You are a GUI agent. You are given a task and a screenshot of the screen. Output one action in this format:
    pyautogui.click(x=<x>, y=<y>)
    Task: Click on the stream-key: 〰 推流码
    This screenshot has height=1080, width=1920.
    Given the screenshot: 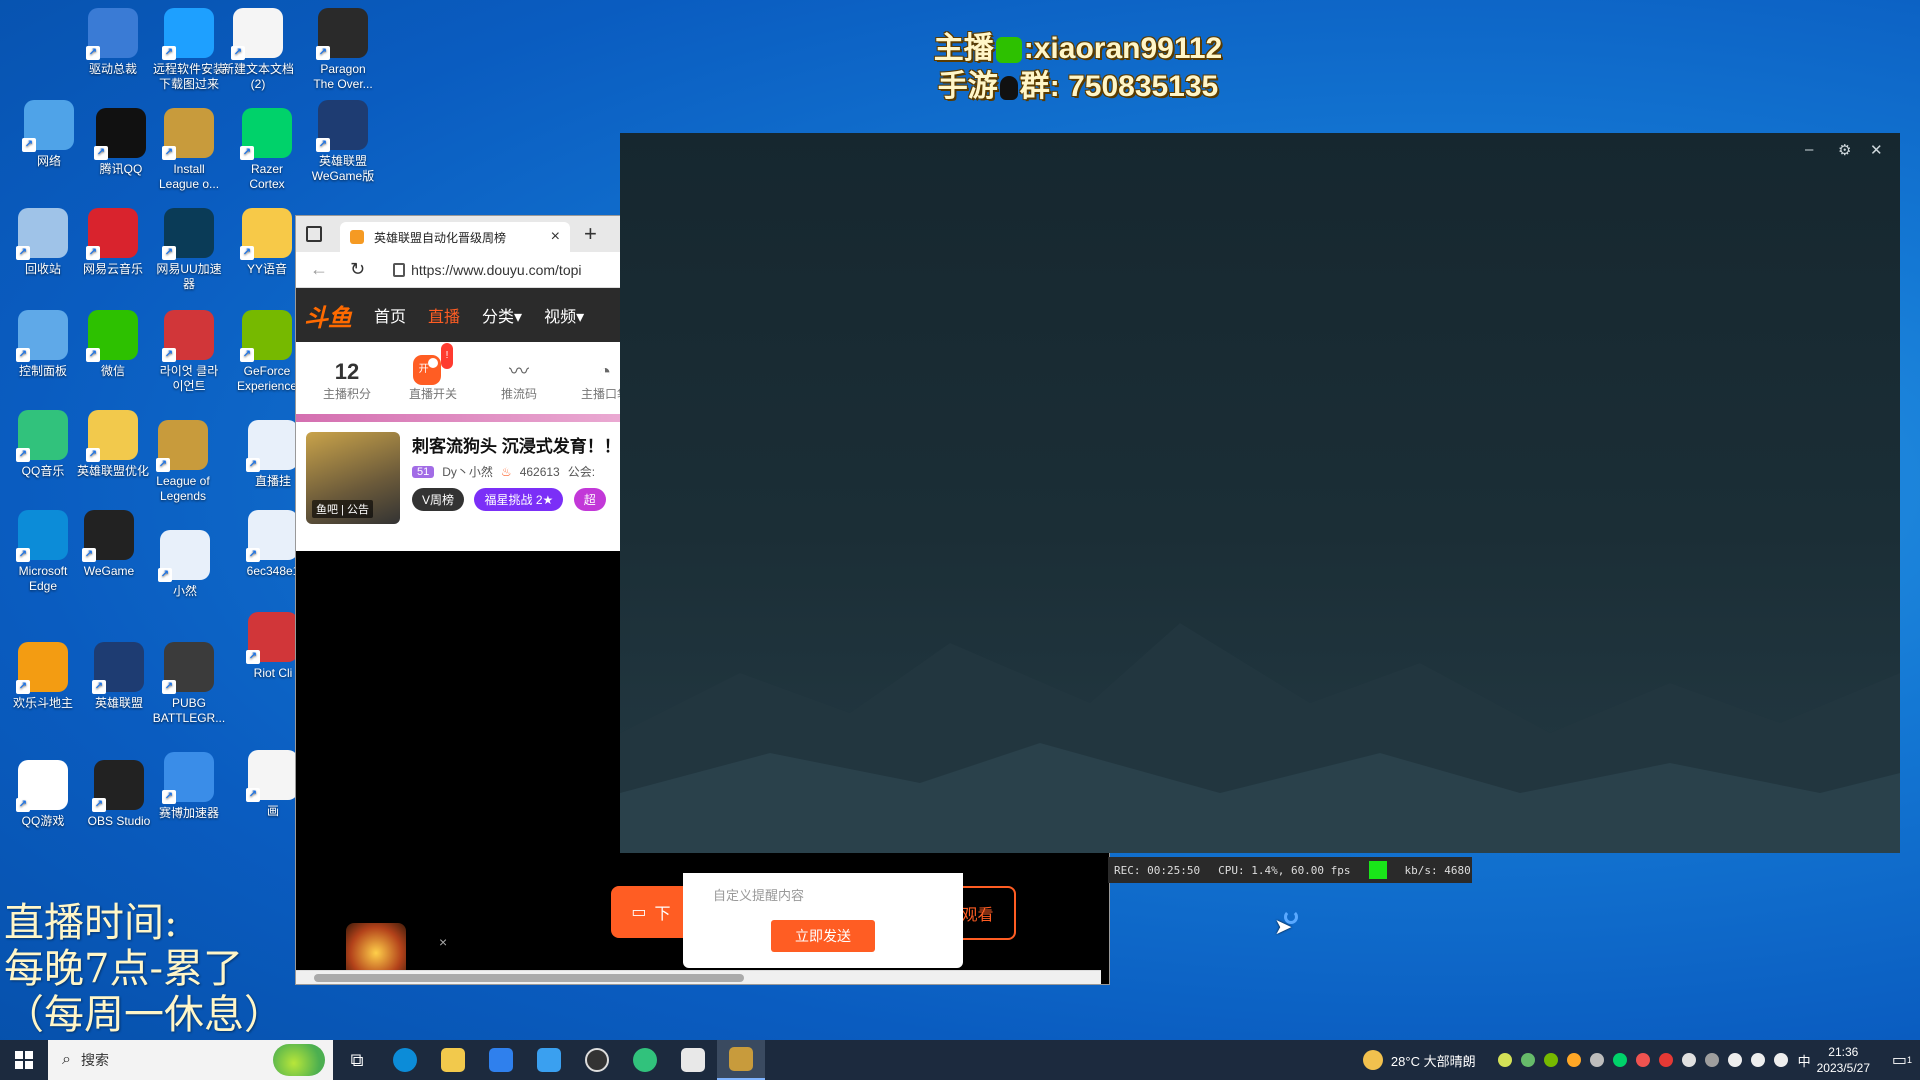 What is the action you would take?
    pyautogui.click(x=519, y=380)
    